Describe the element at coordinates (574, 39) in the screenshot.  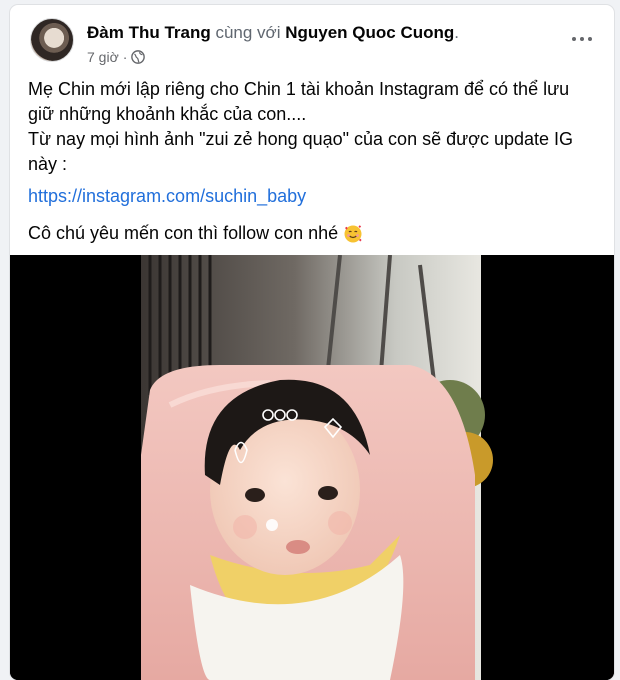
I see `more-horizontal-icon` at that location.